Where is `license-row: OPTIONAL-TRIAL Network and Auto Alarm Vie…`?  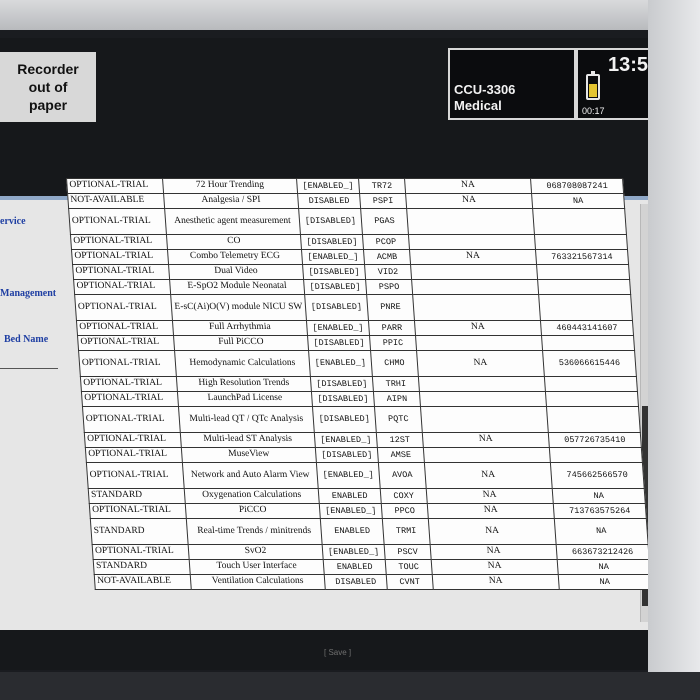
license-row: OPTIONAL-TRIAL Network and Auto Alarm Vie… is located at coordinates (365, 475).